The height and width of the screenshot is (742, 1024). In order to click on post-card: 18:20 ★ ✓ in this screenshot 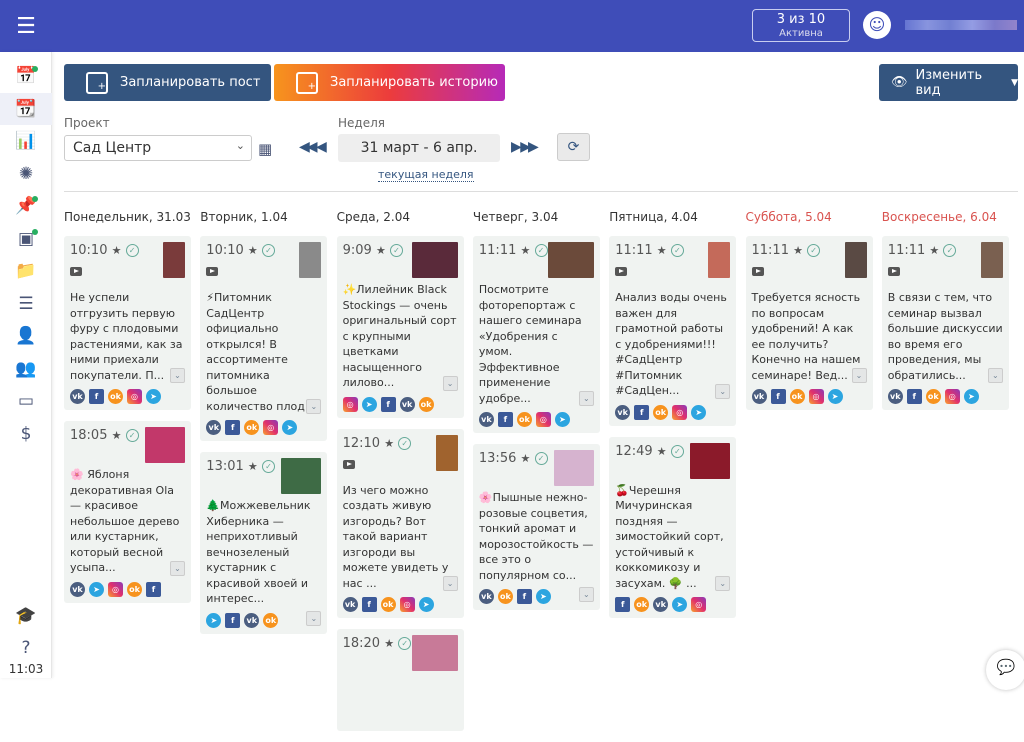, I will do `click(400, 680)`.